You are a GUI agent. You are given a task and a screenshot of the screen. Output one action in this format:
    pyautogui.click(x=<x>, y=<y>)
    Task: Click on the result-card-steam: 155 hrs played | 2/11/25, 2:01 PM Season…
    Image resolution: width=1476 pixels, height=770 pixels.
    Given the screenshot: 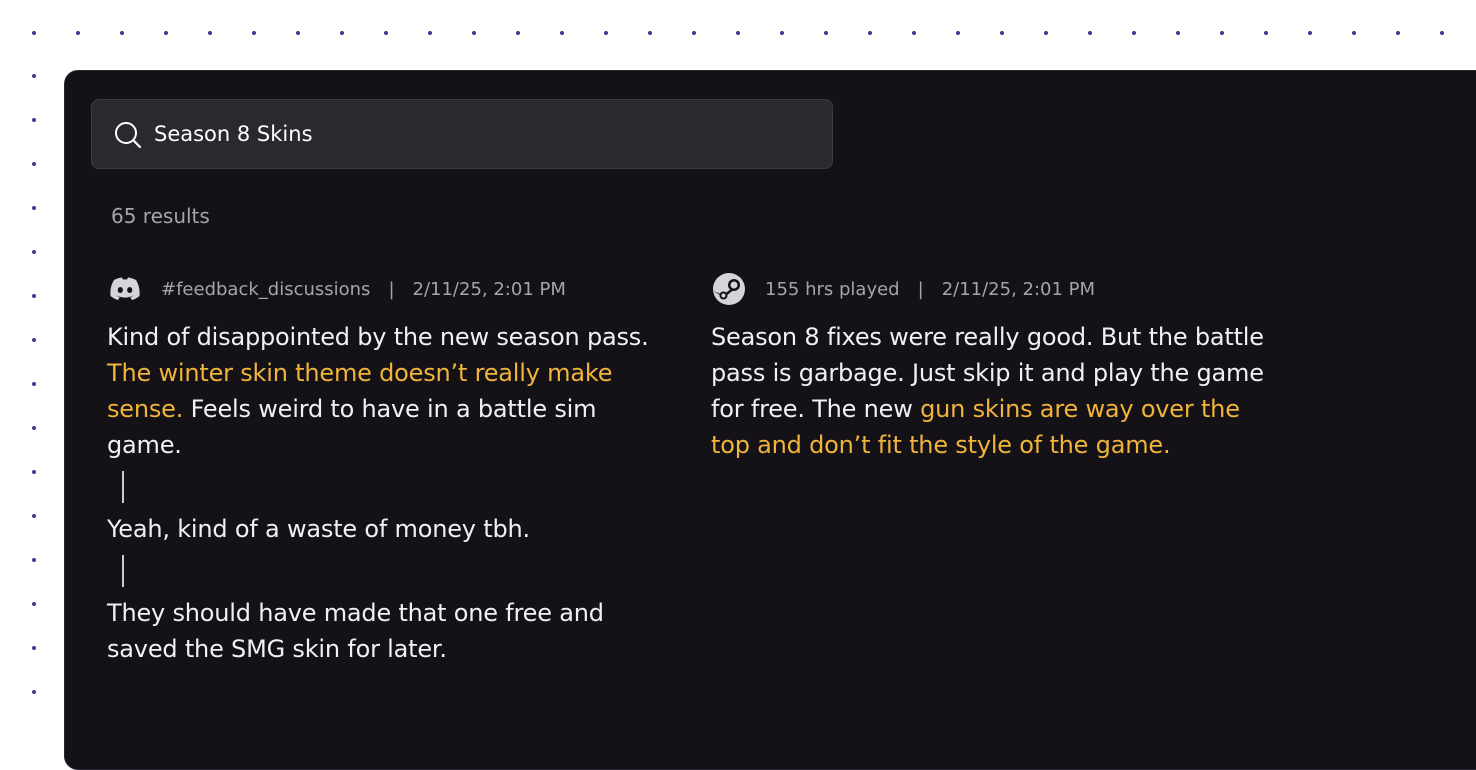 What is the action you would take?
    pyautogui.click(x=991, y=367)
    